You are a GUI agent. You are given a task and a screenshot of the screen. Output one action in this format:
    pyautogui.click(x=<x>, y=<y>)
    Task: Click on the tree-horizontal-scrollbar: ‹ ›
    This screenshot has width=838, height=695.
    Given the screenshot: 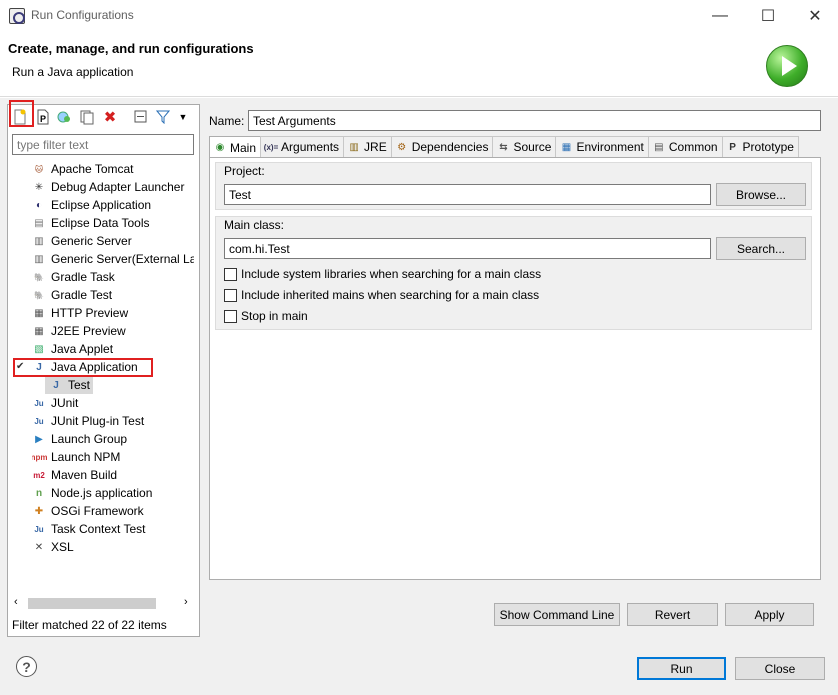 What is the action you would take?
    pyautogui.click(x=103, y=603)
    